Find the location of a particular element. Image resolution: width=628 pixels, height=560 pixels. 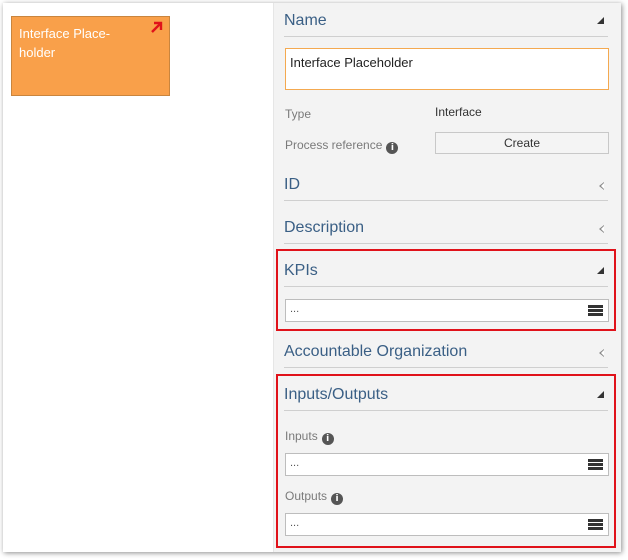

section-id-title: ID is located at coordinates (292, 184).